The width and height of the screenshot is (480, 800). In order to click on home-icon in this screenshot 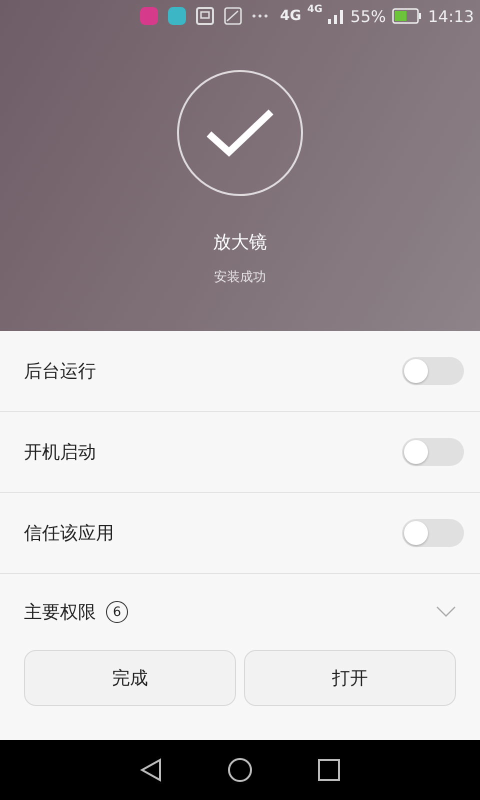, I will do `click(240, 770)`.